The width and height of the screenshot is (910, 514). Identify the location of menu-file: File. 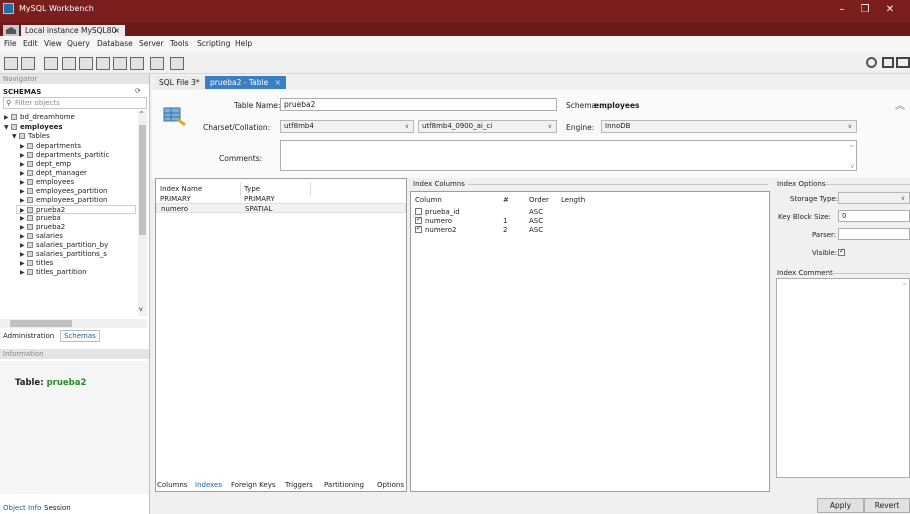
(10, 43).